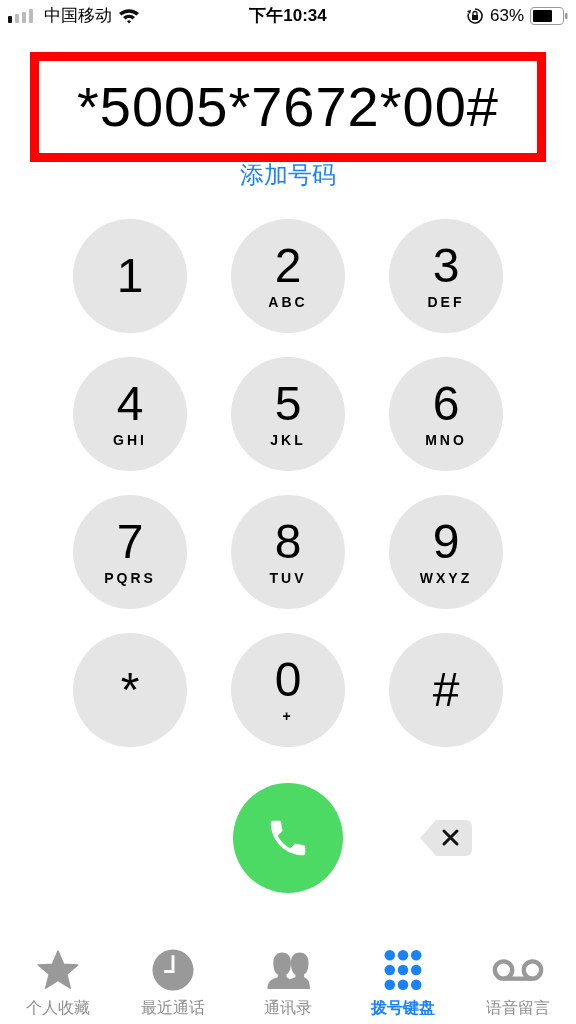 The image size is (576, 1024). Describe the element at coordinates (446, 552) in the screenshot. I see `keypad-key: 9 WXYZ` at that location.